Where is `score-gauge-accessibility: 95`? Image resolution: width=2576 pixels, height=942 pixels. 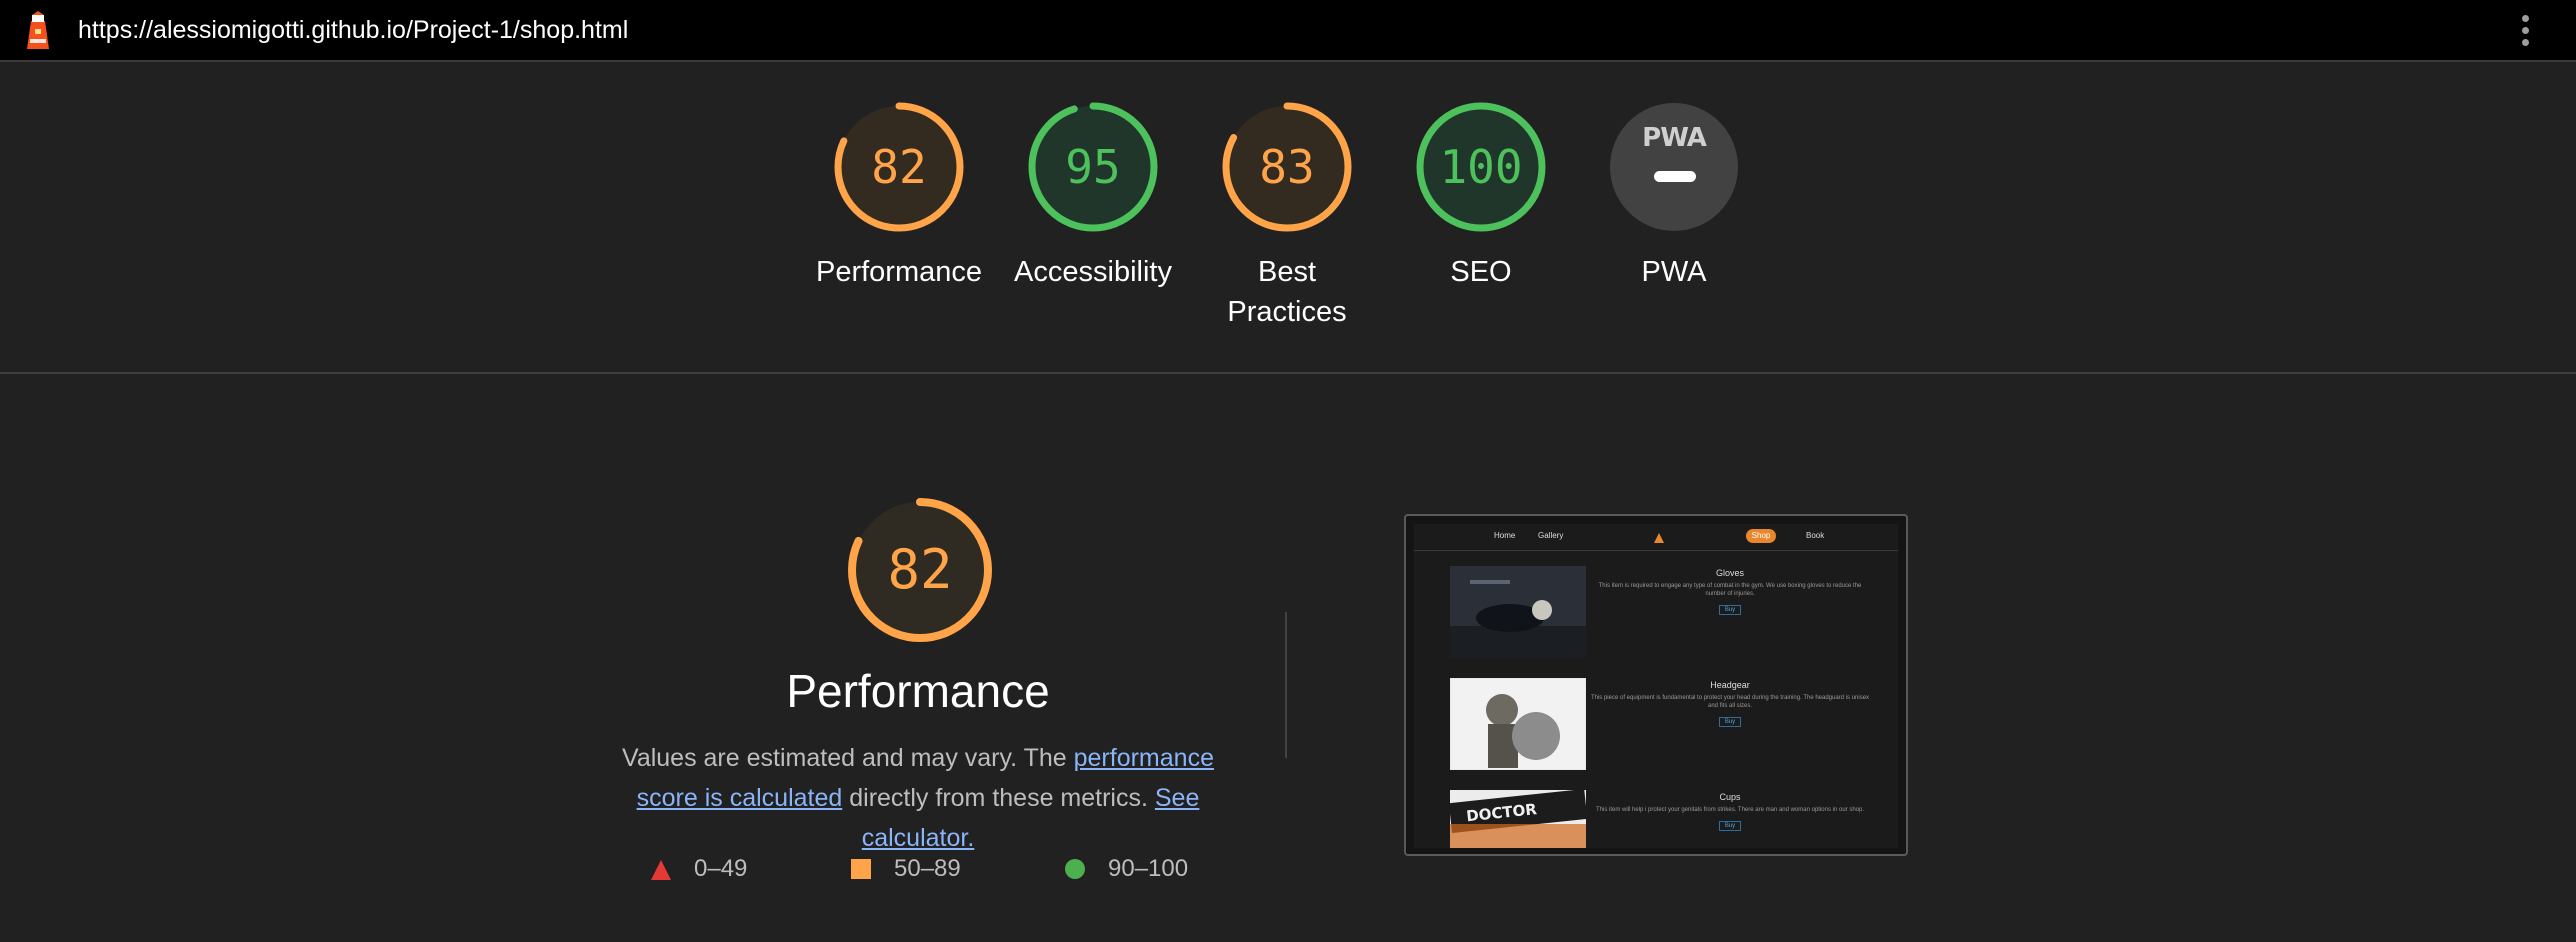 score-gauge-accessibility: 95 is located at coordinates (1093, 167).